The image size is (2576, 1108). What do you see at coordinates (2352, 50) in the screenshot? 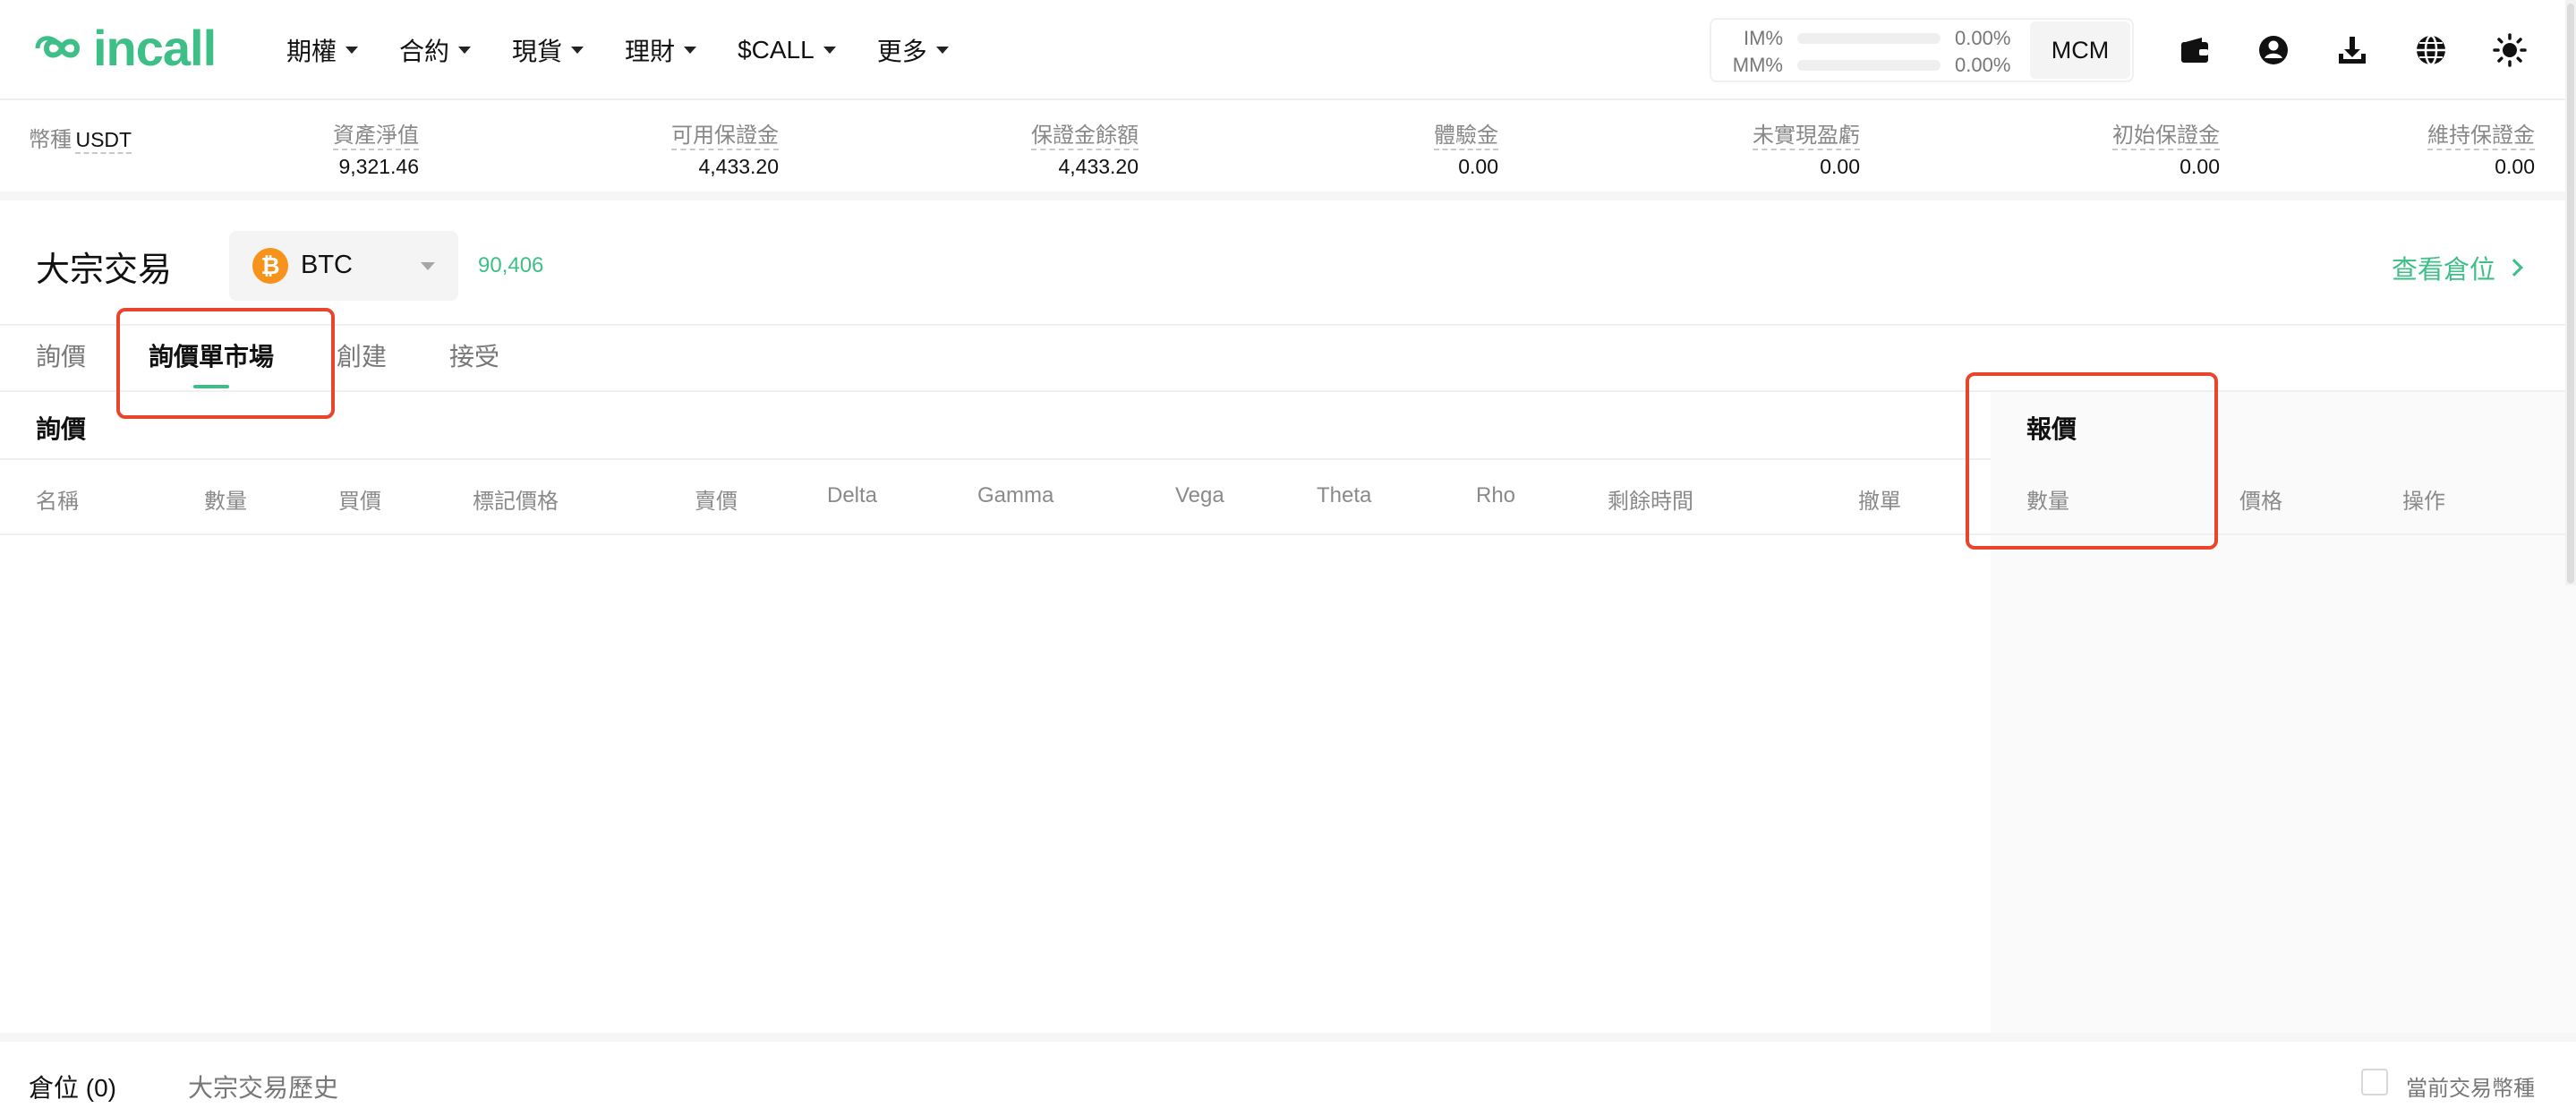
I see `download-icon` at bounding box center [2352, 50].